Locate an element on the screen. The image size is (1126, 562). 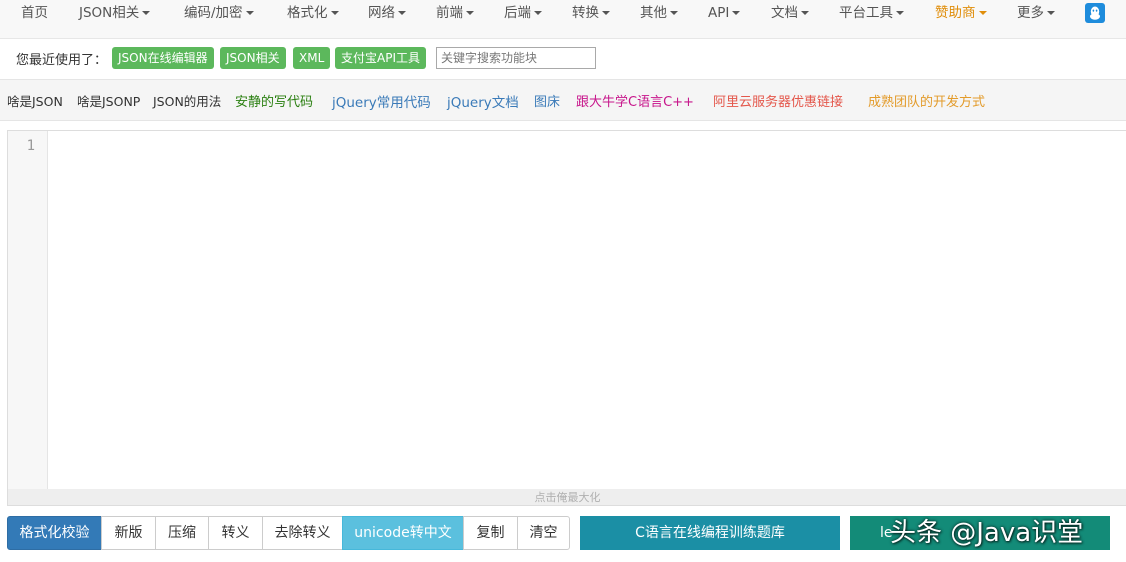
nav-docs: 文档 is located at coordinates (790, 13).